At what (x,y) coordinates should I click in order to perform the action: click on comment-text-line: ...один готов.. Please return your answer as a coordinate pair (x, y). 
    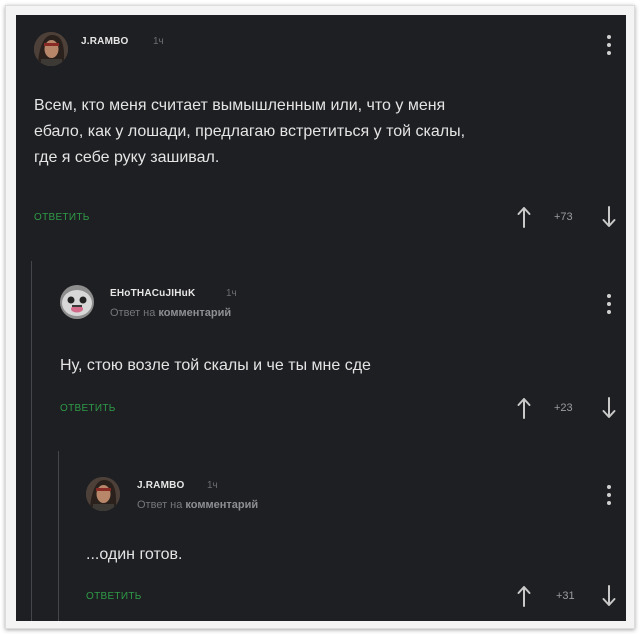
    Looking at the image, I should click on (134, 554).